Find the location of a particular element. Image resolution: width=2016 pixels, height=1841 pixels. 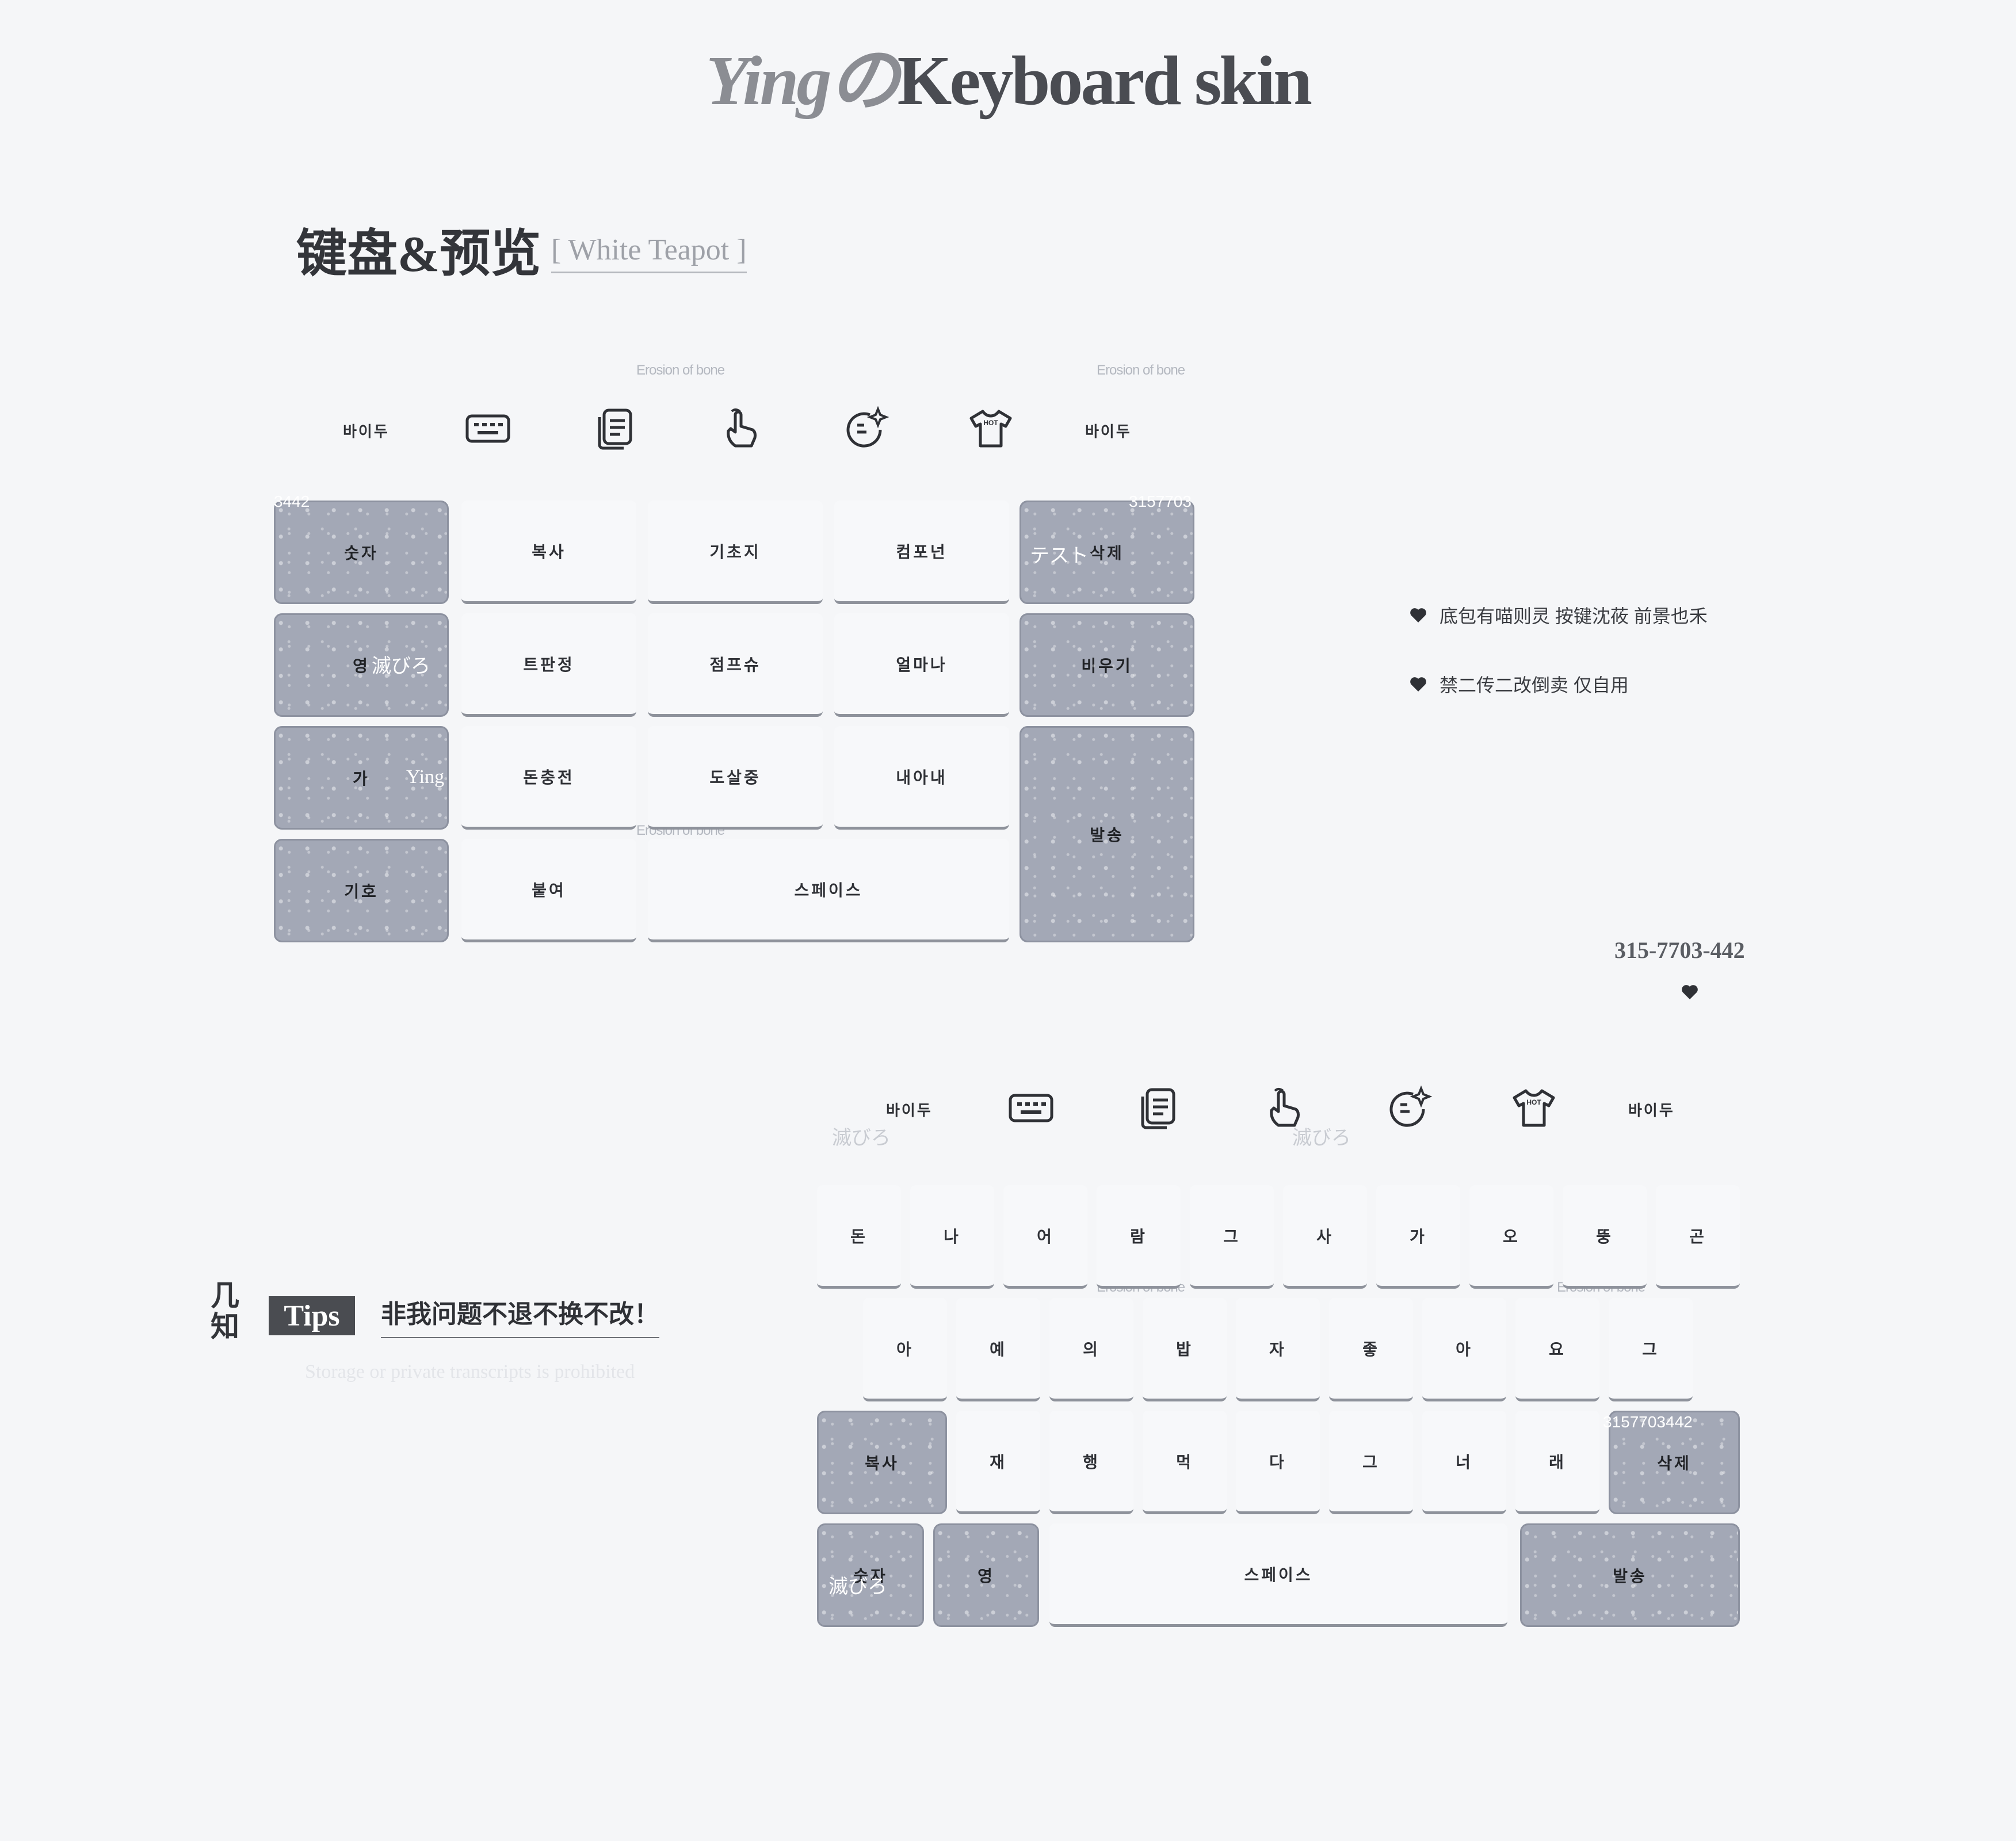

key: 람 is located at coordinates (1139, 1237).